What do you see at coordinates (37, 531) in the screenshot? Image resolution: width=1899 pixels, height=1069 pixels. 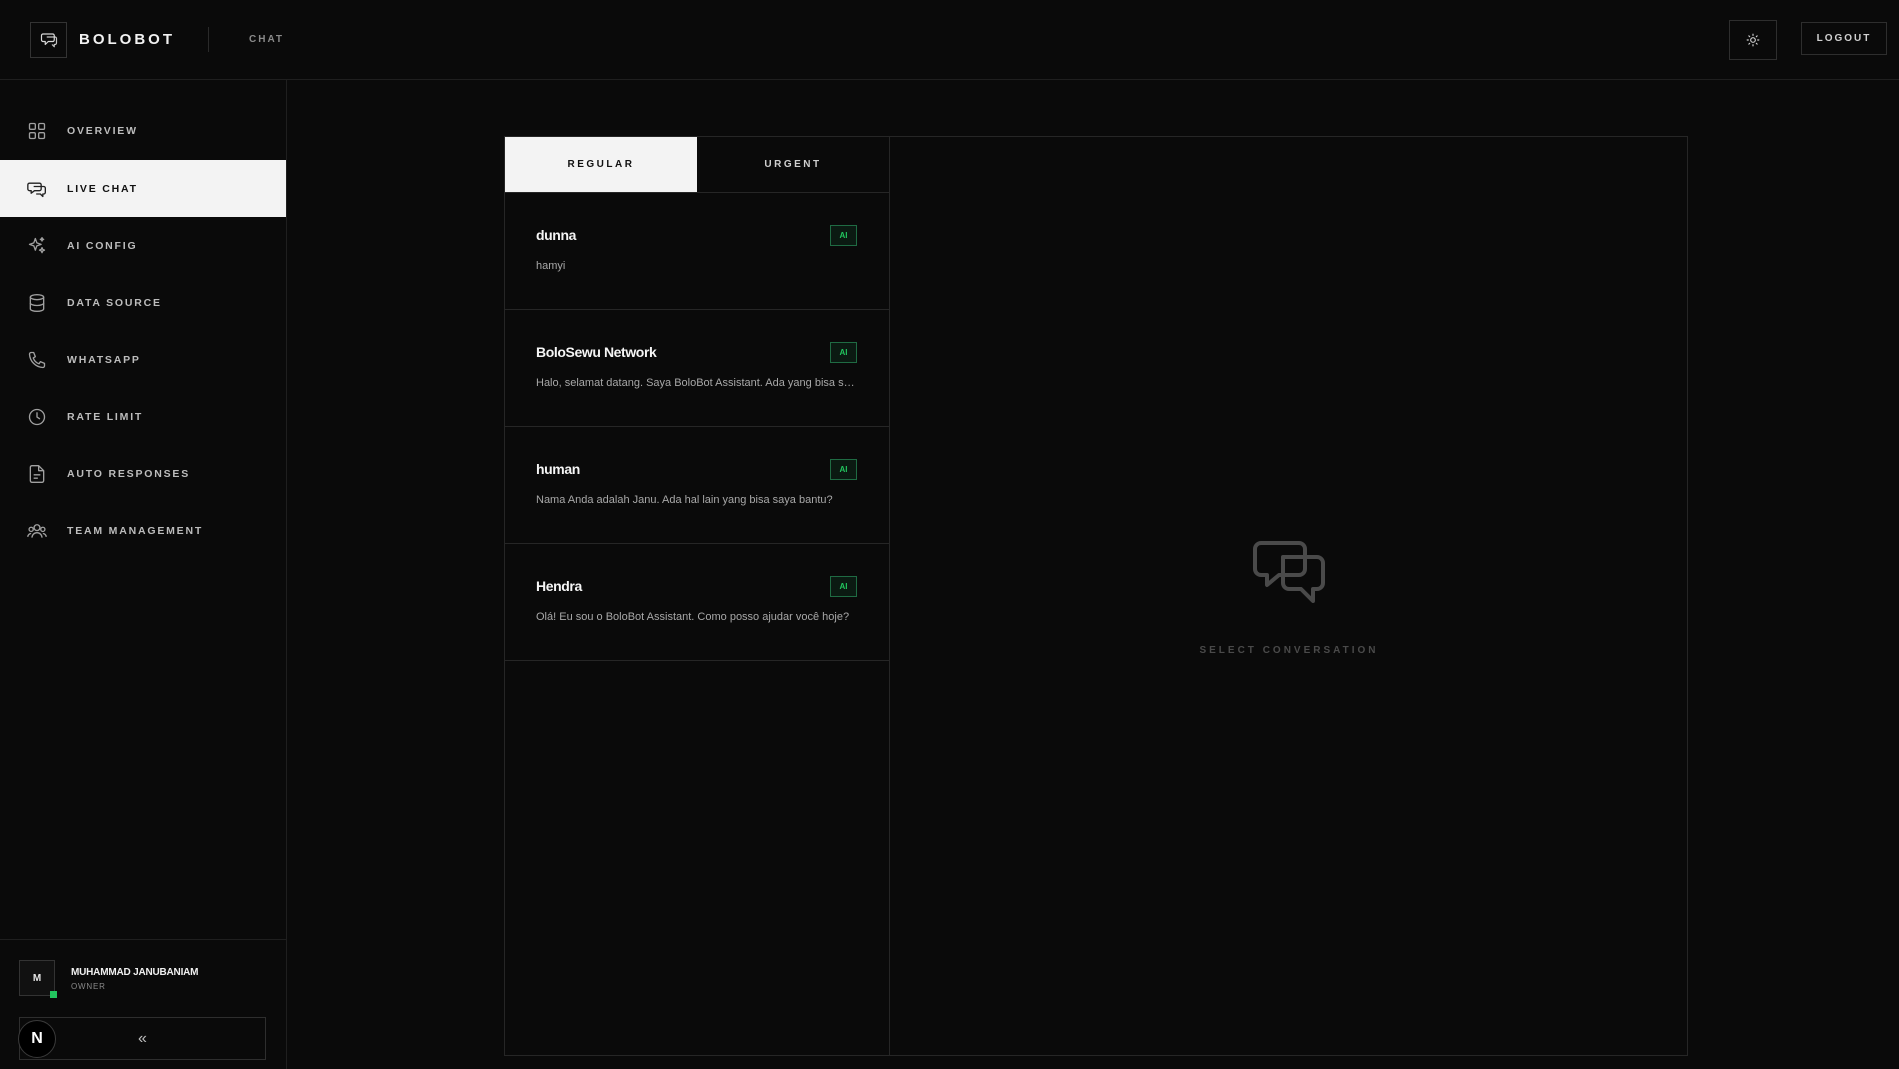 I see `users-icon` at bounding box center [37, 531].